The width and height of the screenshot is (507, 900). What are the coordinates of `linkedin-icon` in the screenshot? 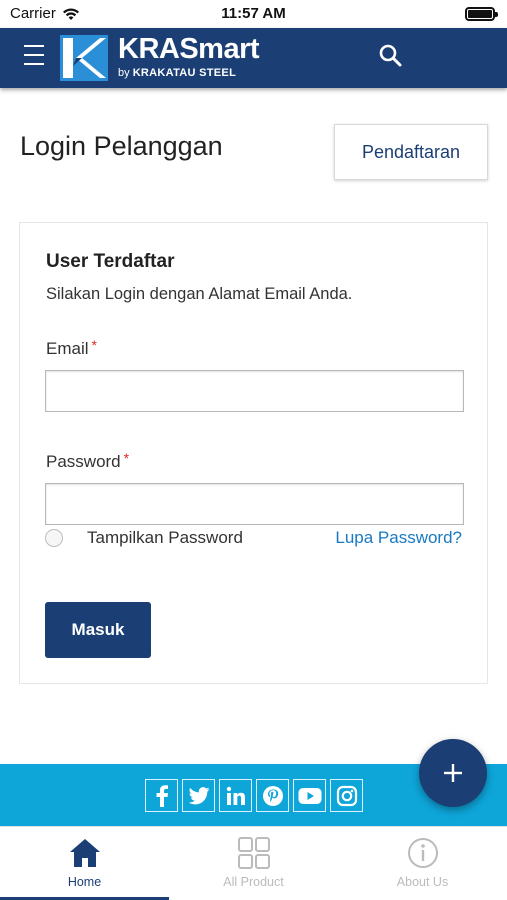 It's located at (235, 795).